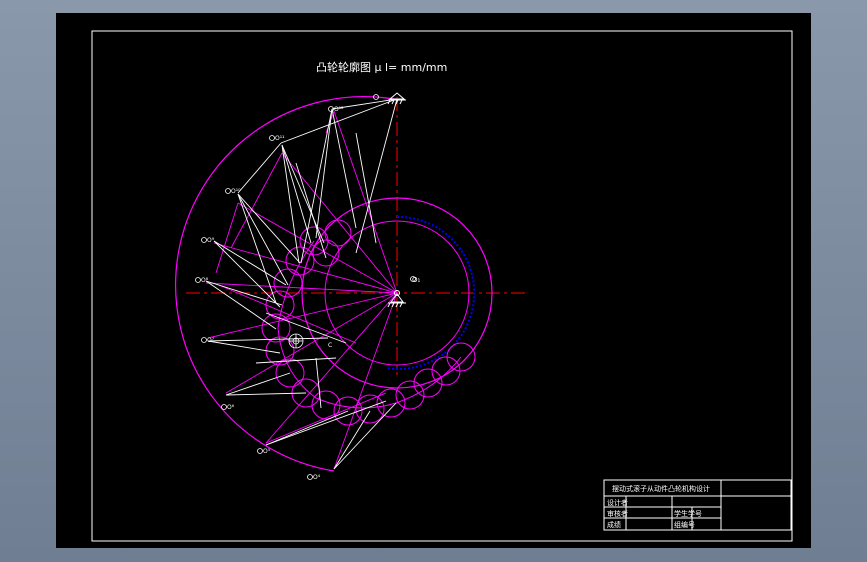 This screenshot has height=562, width=867. Describe the element at coordinates (416, 280) in the screenshot. I see `center-label: O₁` at that location.